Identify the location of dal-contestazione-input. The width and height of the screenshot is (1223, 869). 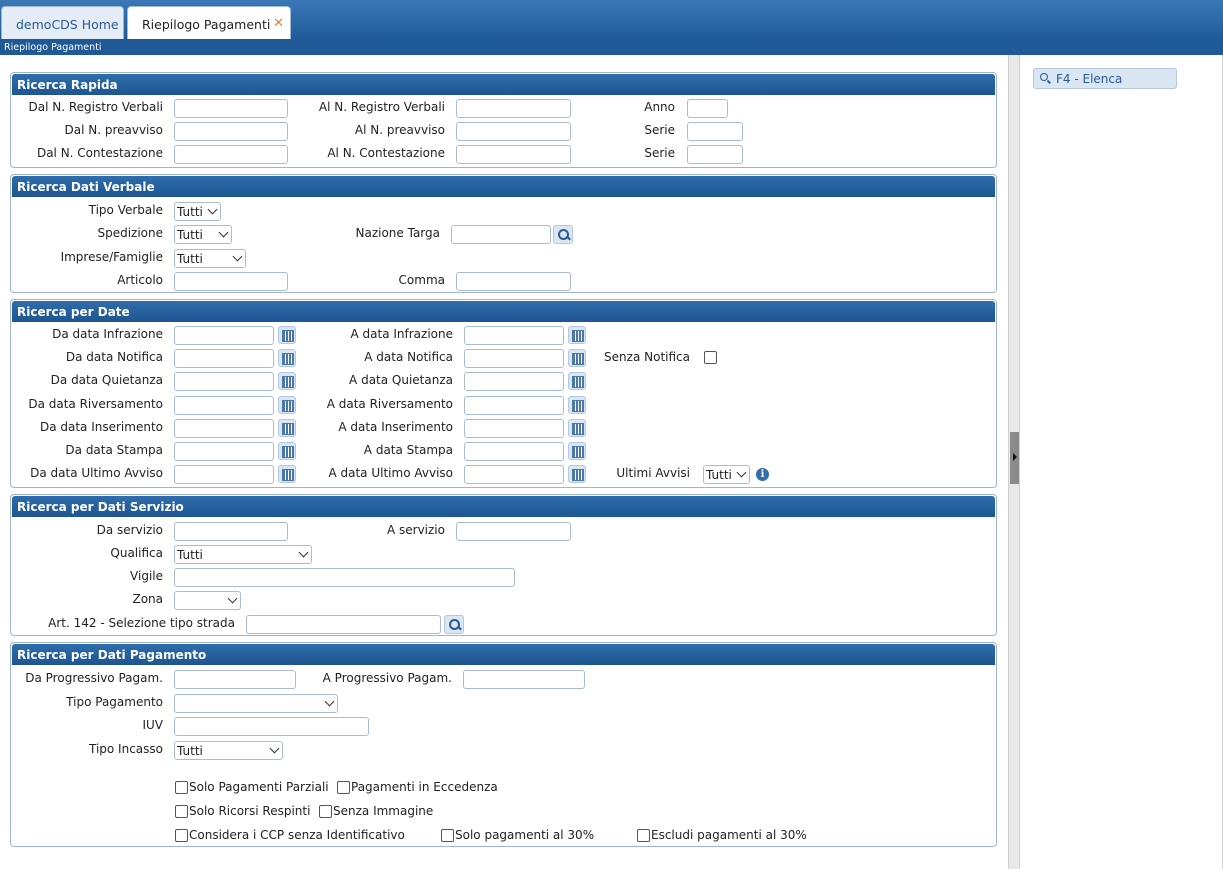
(231, 154).